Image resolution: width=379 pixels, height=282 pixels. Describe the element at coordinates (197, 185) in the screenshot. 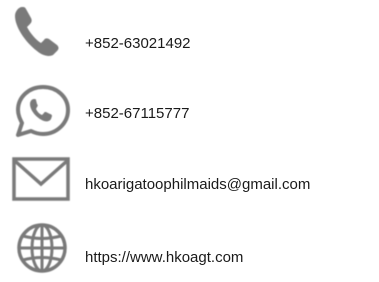

I see `email-address: hkoarigatoophilmaids@gmail.com` at that location.